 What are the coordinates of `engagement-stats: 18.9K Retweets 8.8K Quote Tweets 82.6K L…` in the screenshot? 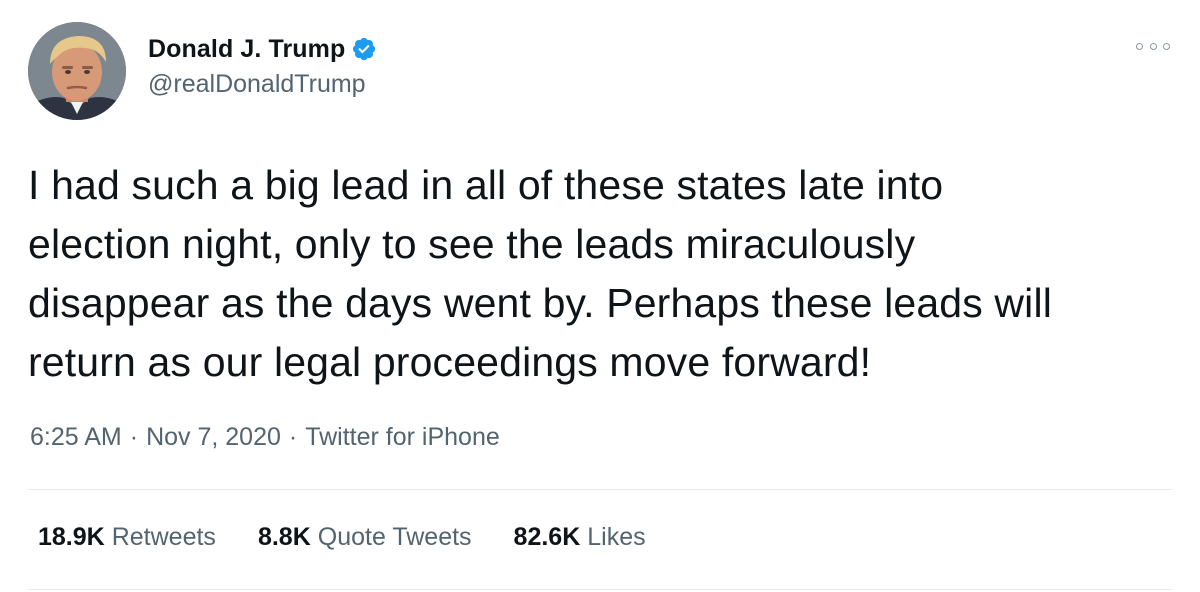 It's located at (363, 537).